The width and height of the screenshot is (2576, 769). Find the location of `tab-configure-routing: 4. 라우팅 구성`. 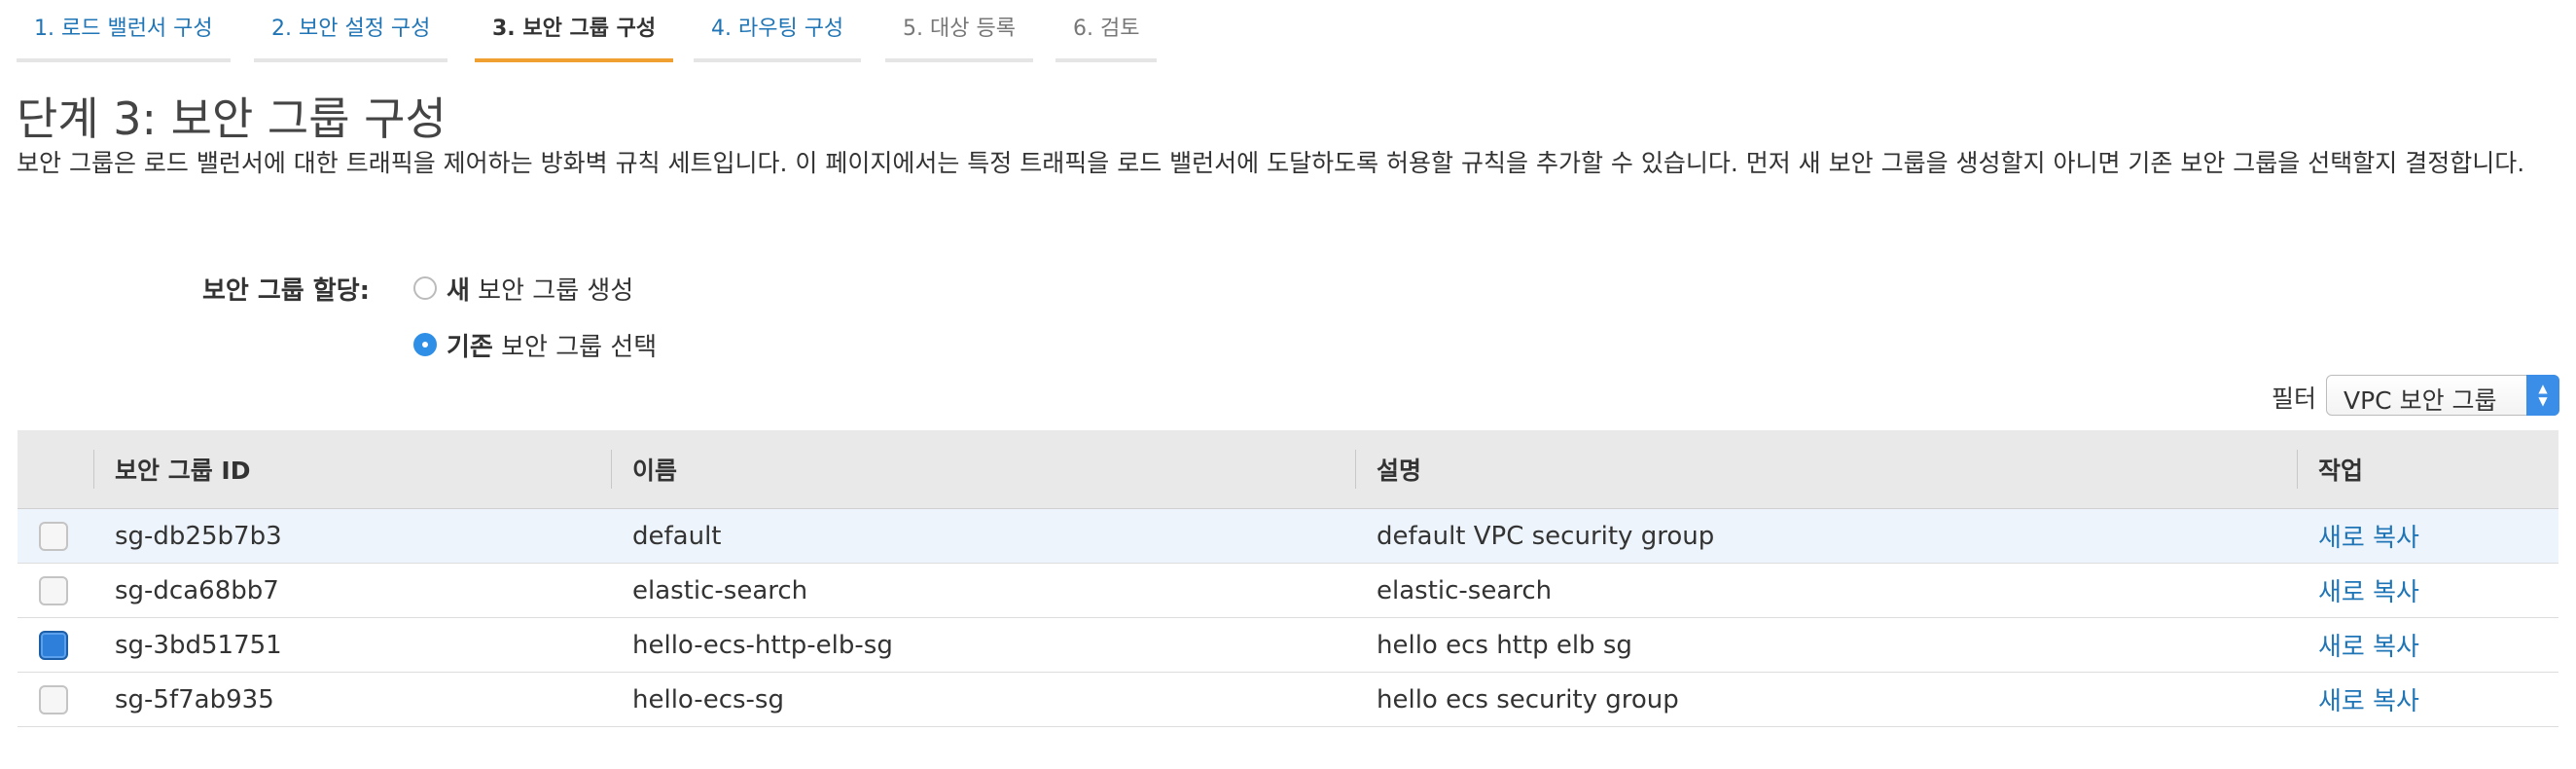

tab-configure-routing: 4. 라우팅 구성 is located at coordinates (778, 31).